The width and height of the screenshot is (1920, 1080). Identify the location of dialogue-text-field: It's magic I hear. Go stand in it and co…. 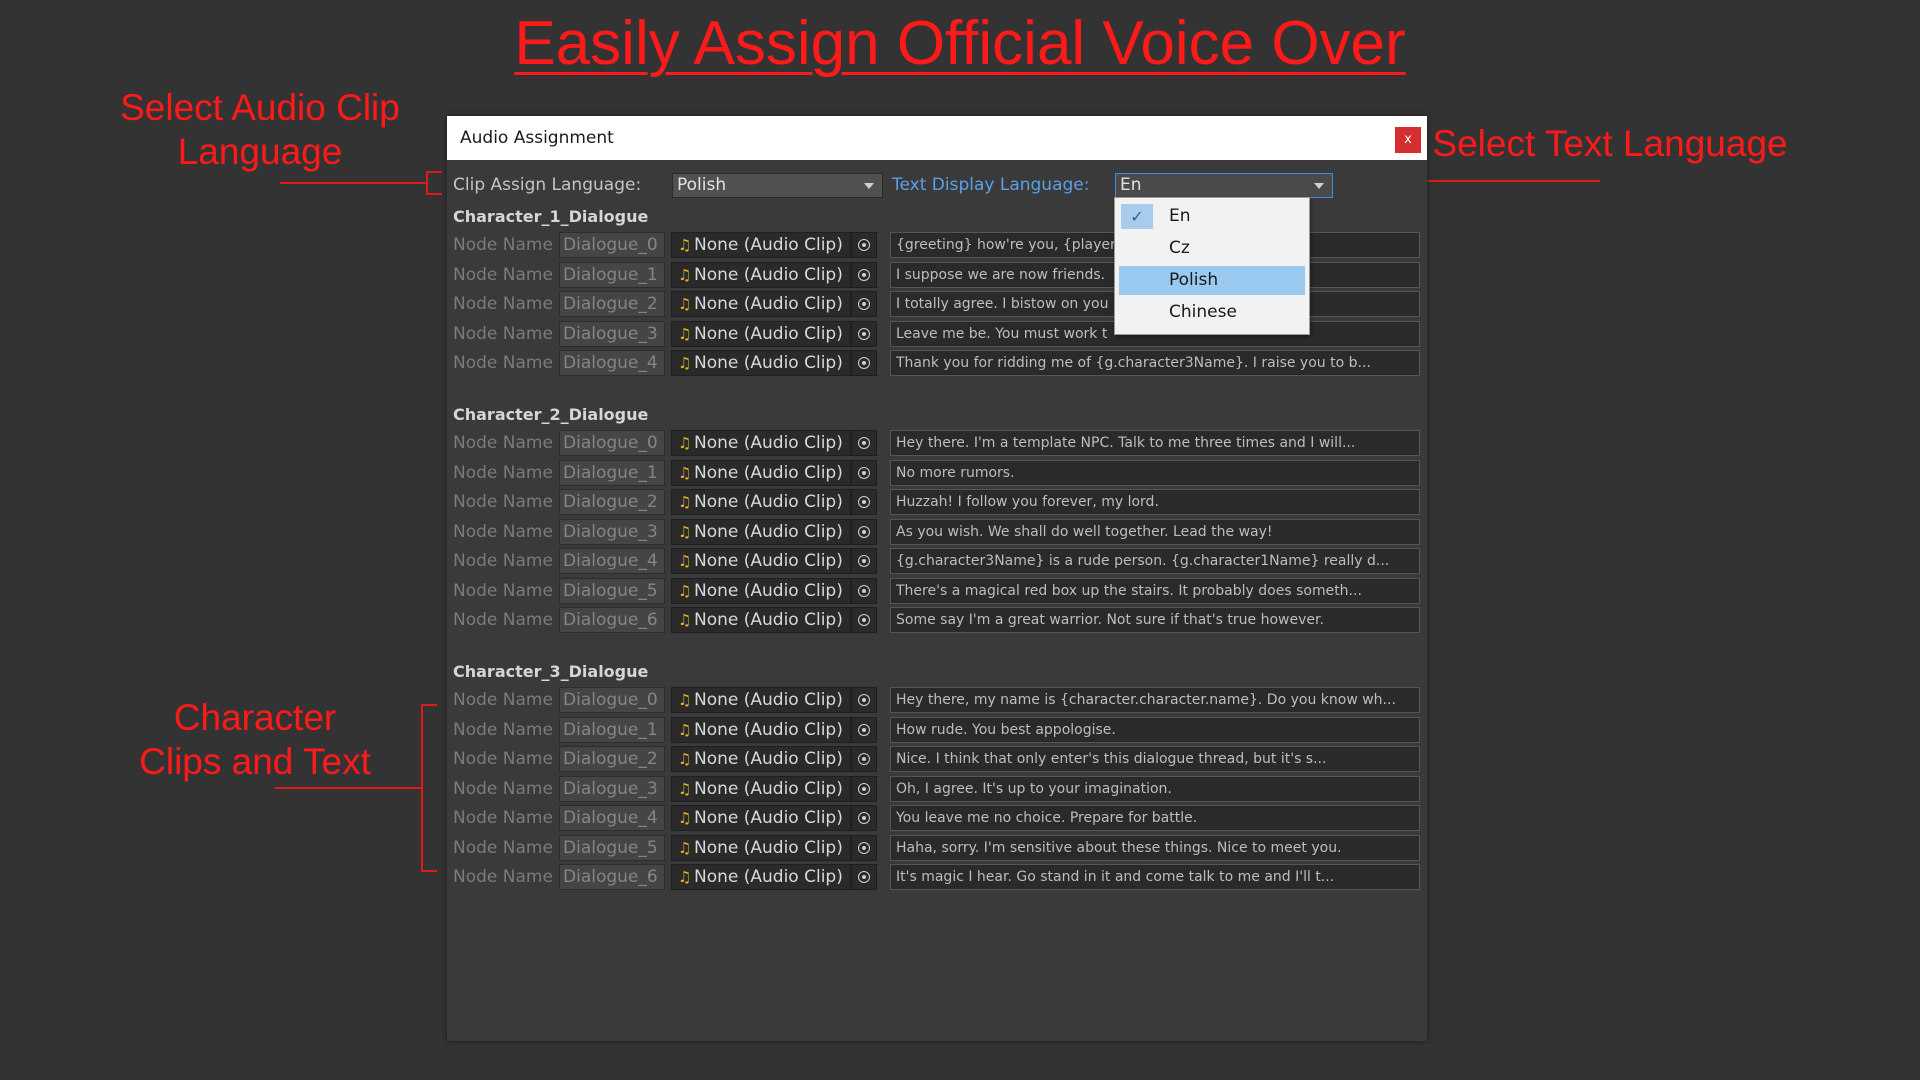
(1155, 877).